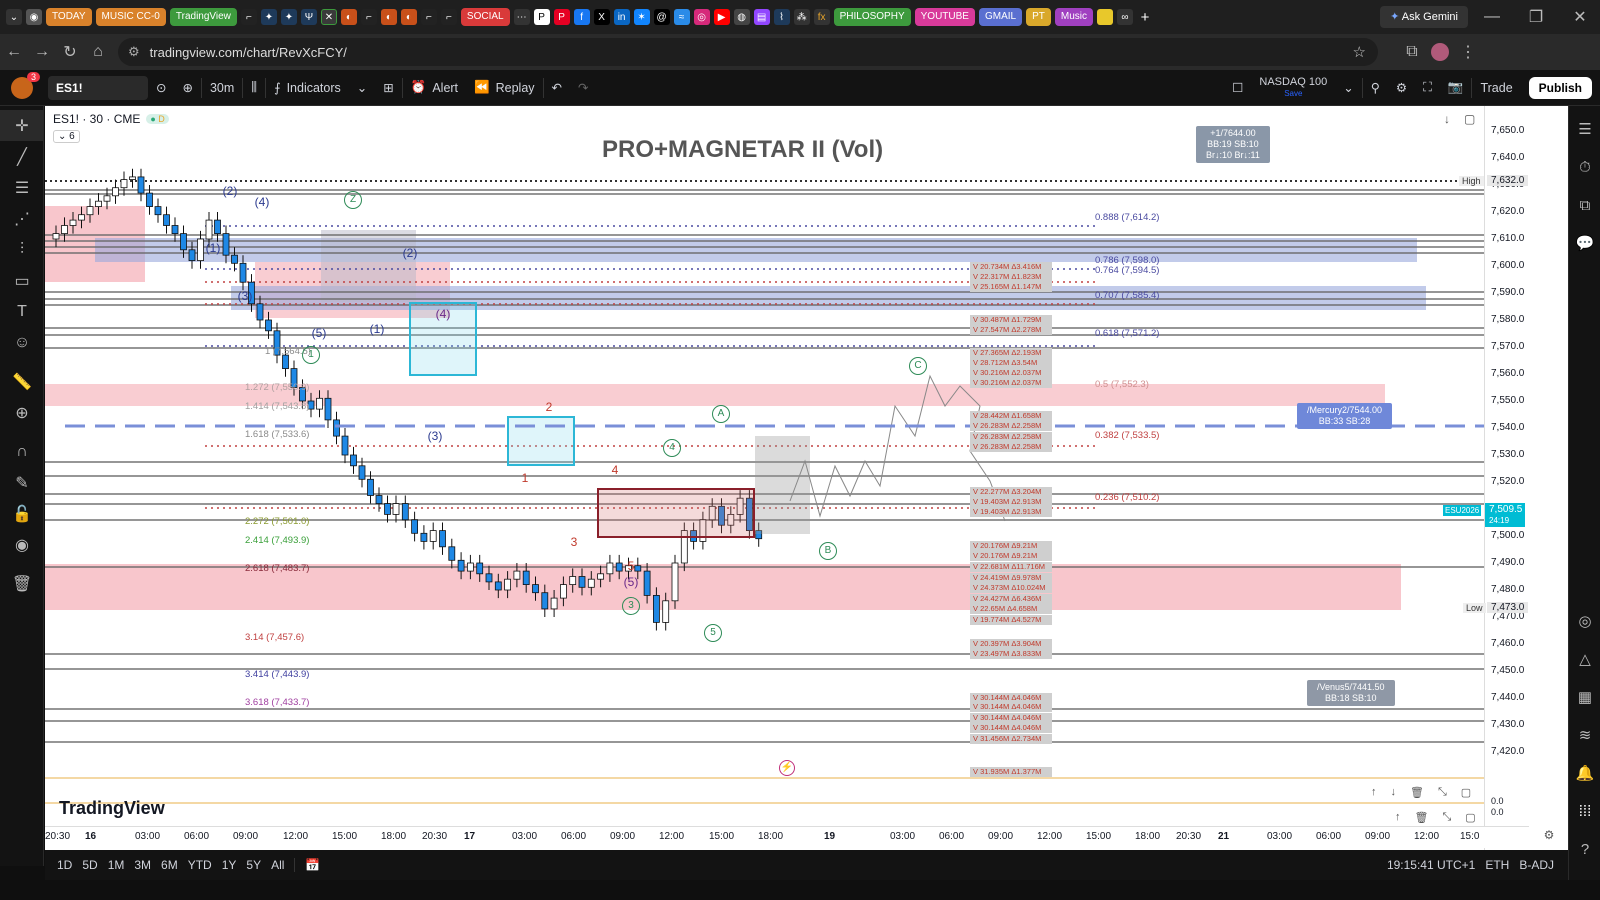 Image resolution: width=1600 pixels, height=900 pixels. I want to click on tab-favicon-icon: P, so click(541, 17).